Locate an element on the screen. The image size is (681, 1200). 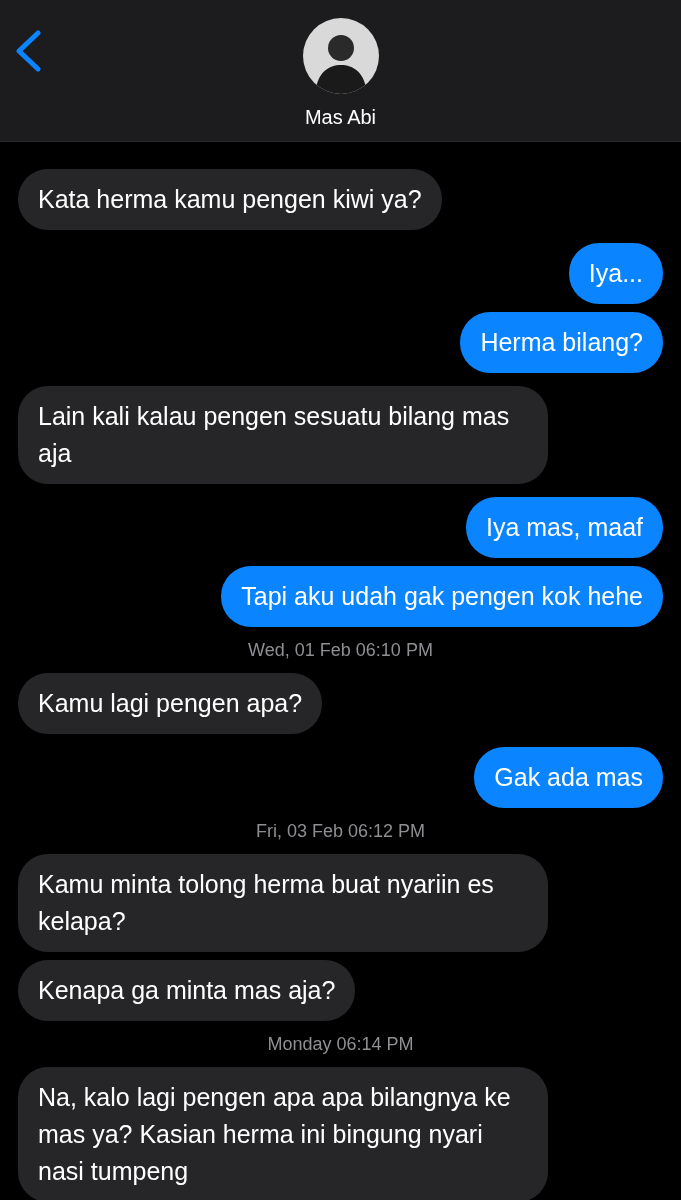
sent-message: Iya mas, maaf is located at coordinates (564, 527).